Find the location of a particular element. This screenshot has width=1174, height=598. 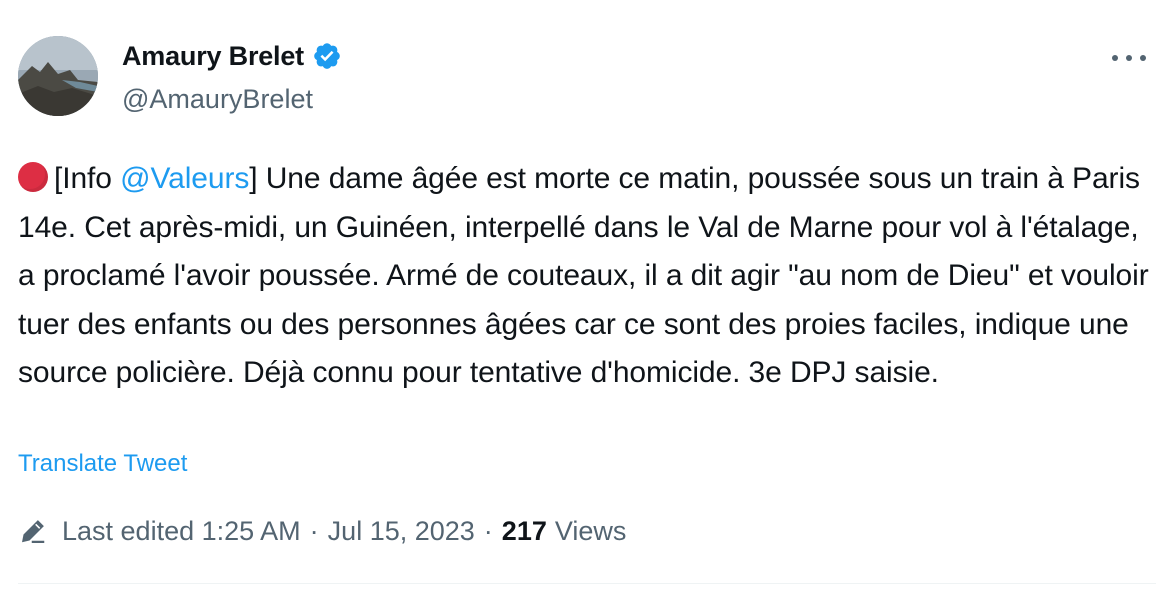

author-display-name: Amaury Brelet is located at coordinates (213, 56).